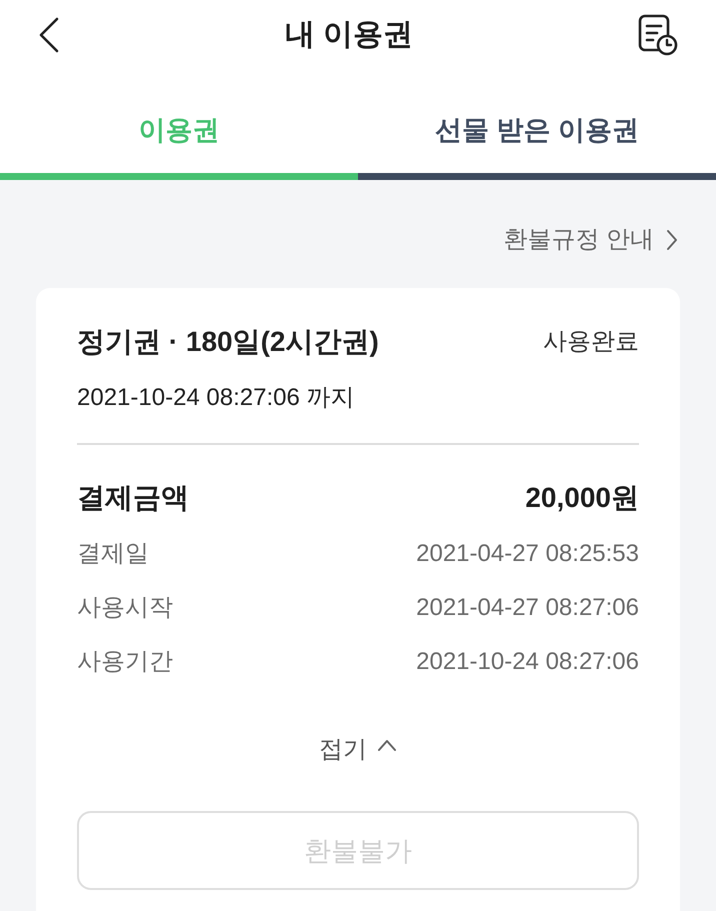 This screenshot has width=716, height=911. What do you see at coordinates (216, 398) in the screenshot?
I see `valid-until-text: 2021-10-24 08:27:06 까지` at bounding box center [216, 398].